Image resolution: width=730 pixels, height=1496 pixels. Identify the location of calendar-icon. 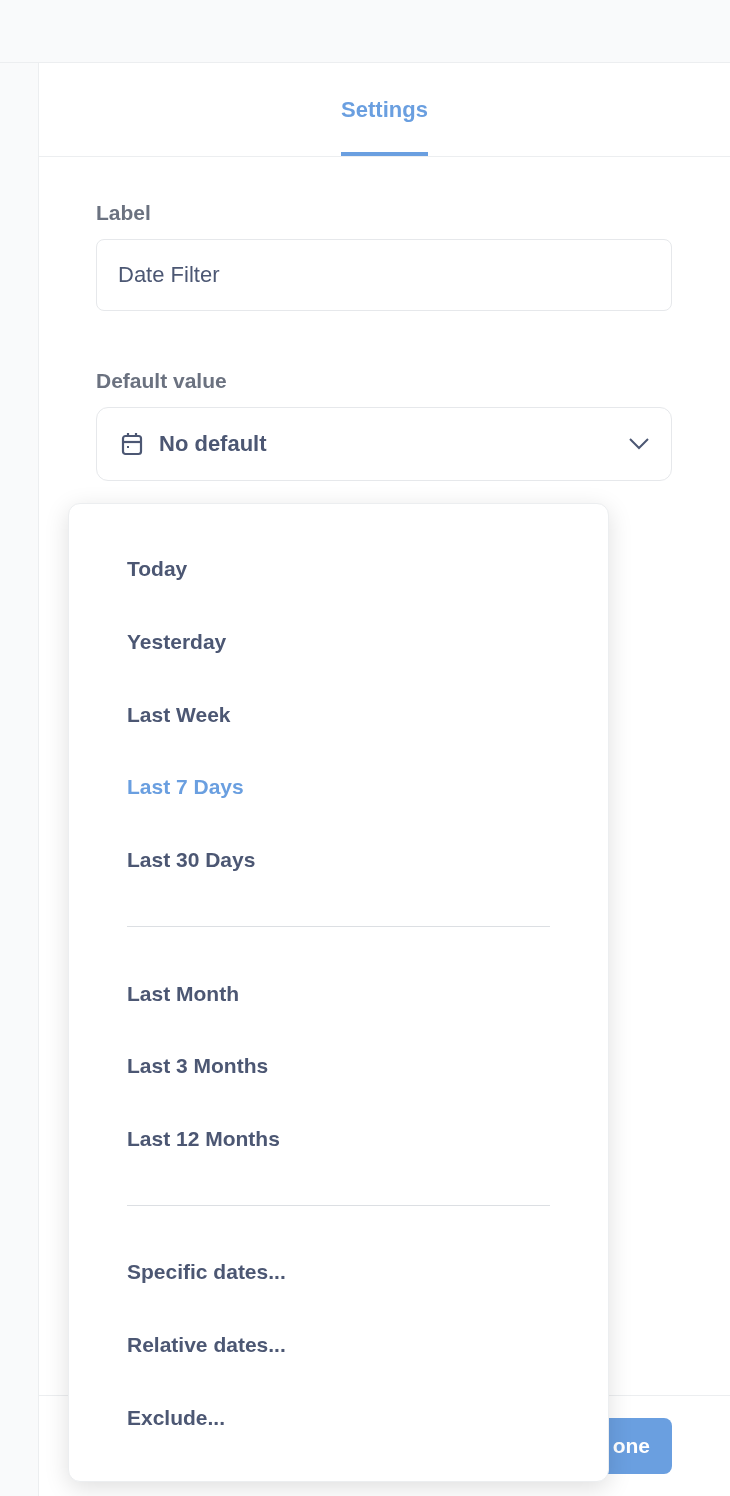
(132, 444).